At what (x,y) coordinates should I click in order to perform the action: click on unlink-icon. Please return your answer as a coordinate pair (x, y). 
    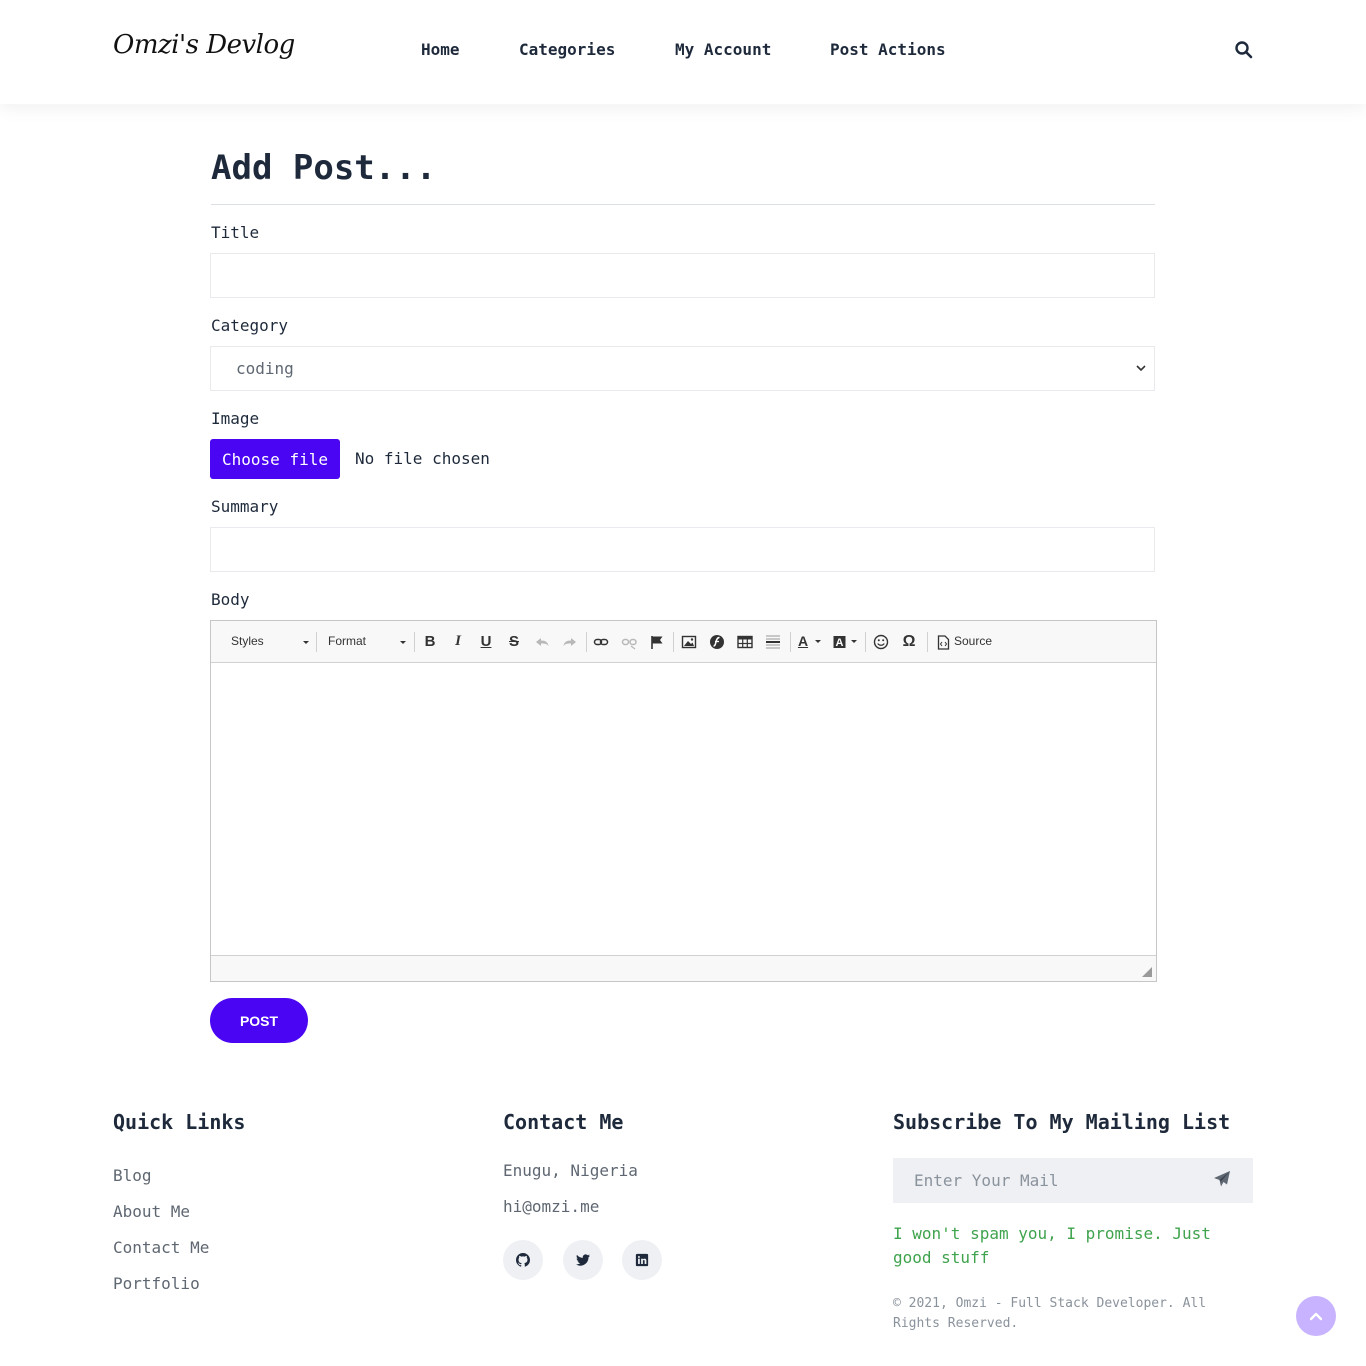
    Looking at the image, I should click on (629, 642).